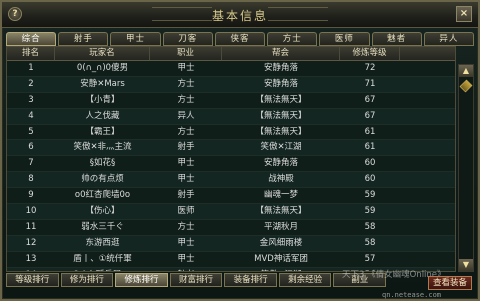  Describe the element at coordinates (102, 179) in the screenshot. I see `cell-player: 帅の有点烦` at that location.